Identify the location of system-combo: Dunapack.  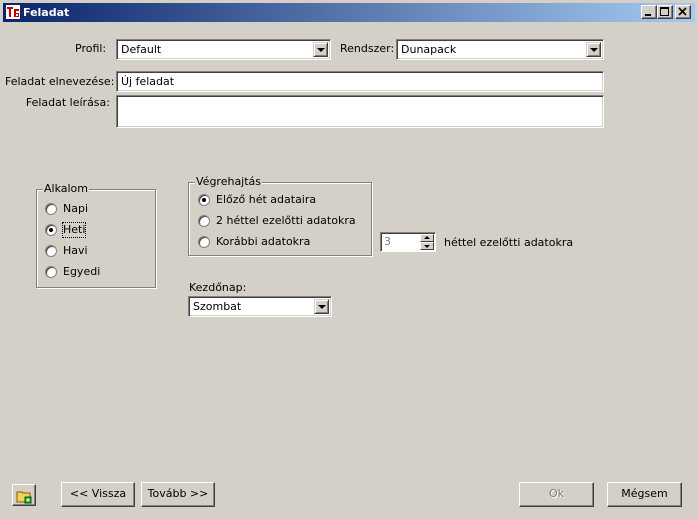
(500, 49).